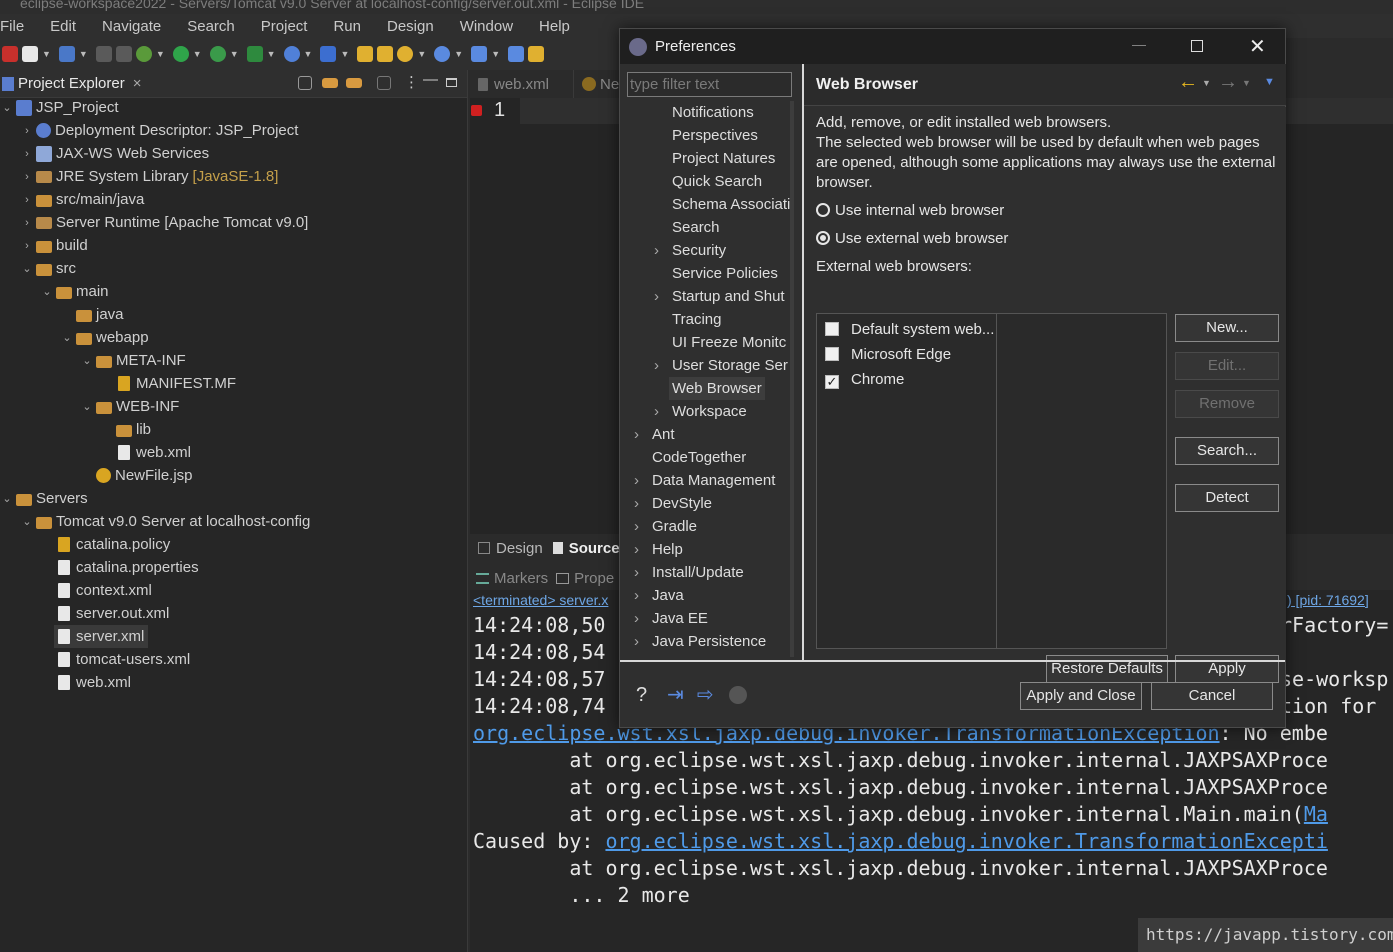 This screenshot has height=952, width=1393. I want to click on search-icon, so click(405, 54).